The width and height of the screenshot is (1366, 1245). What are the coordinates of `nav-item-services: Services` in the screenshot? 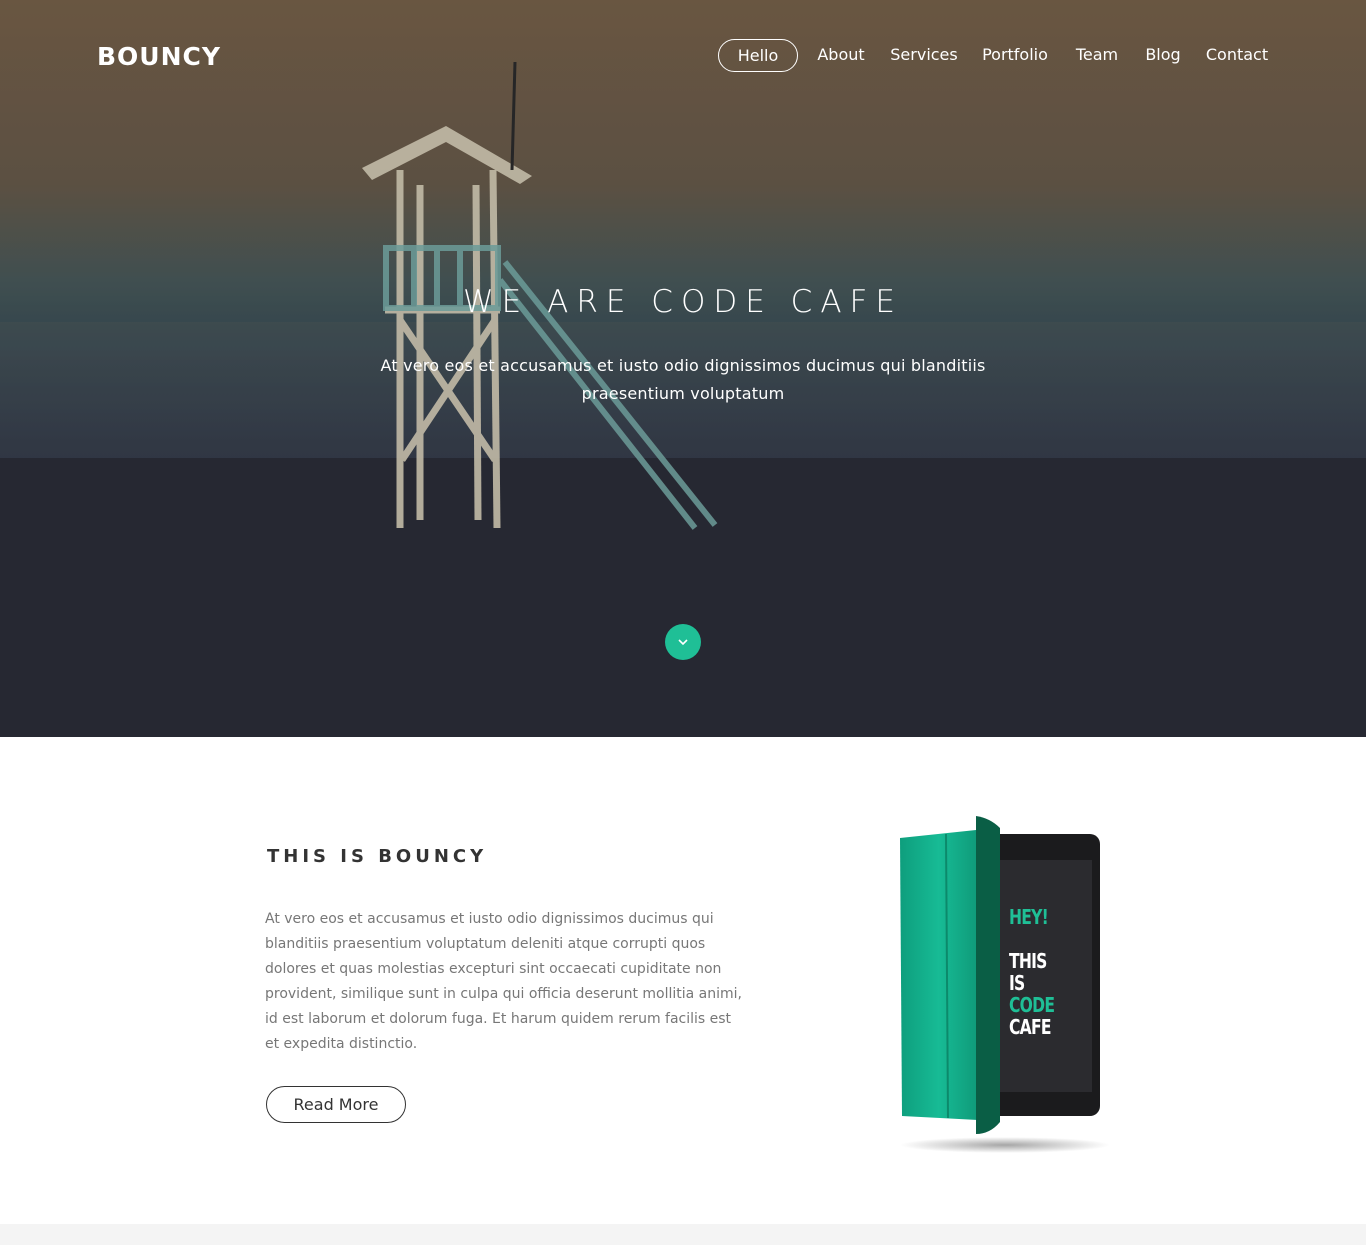 It's located at (924, 55).